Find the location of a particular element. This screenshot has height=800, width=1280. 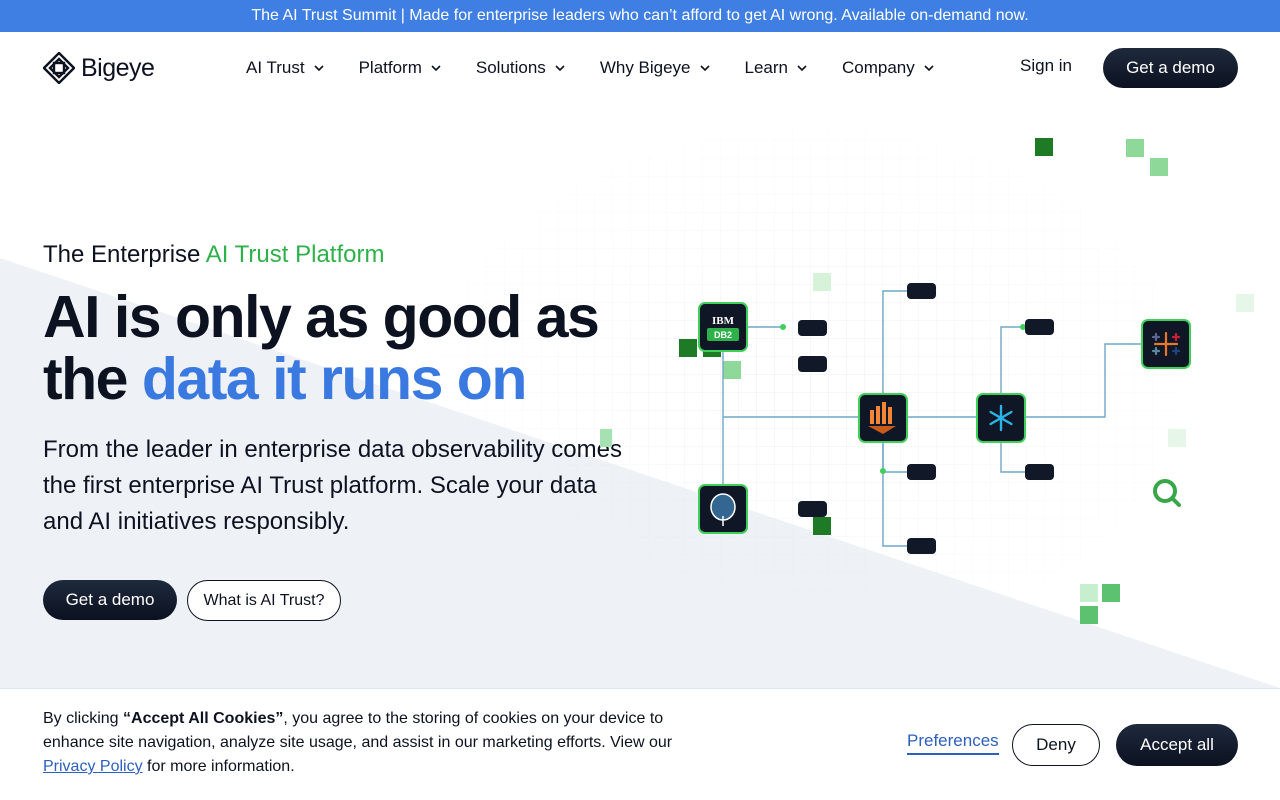

hero-eyebrow: The Enterprise AI Trust Platform is located at coordinates (213, 255).